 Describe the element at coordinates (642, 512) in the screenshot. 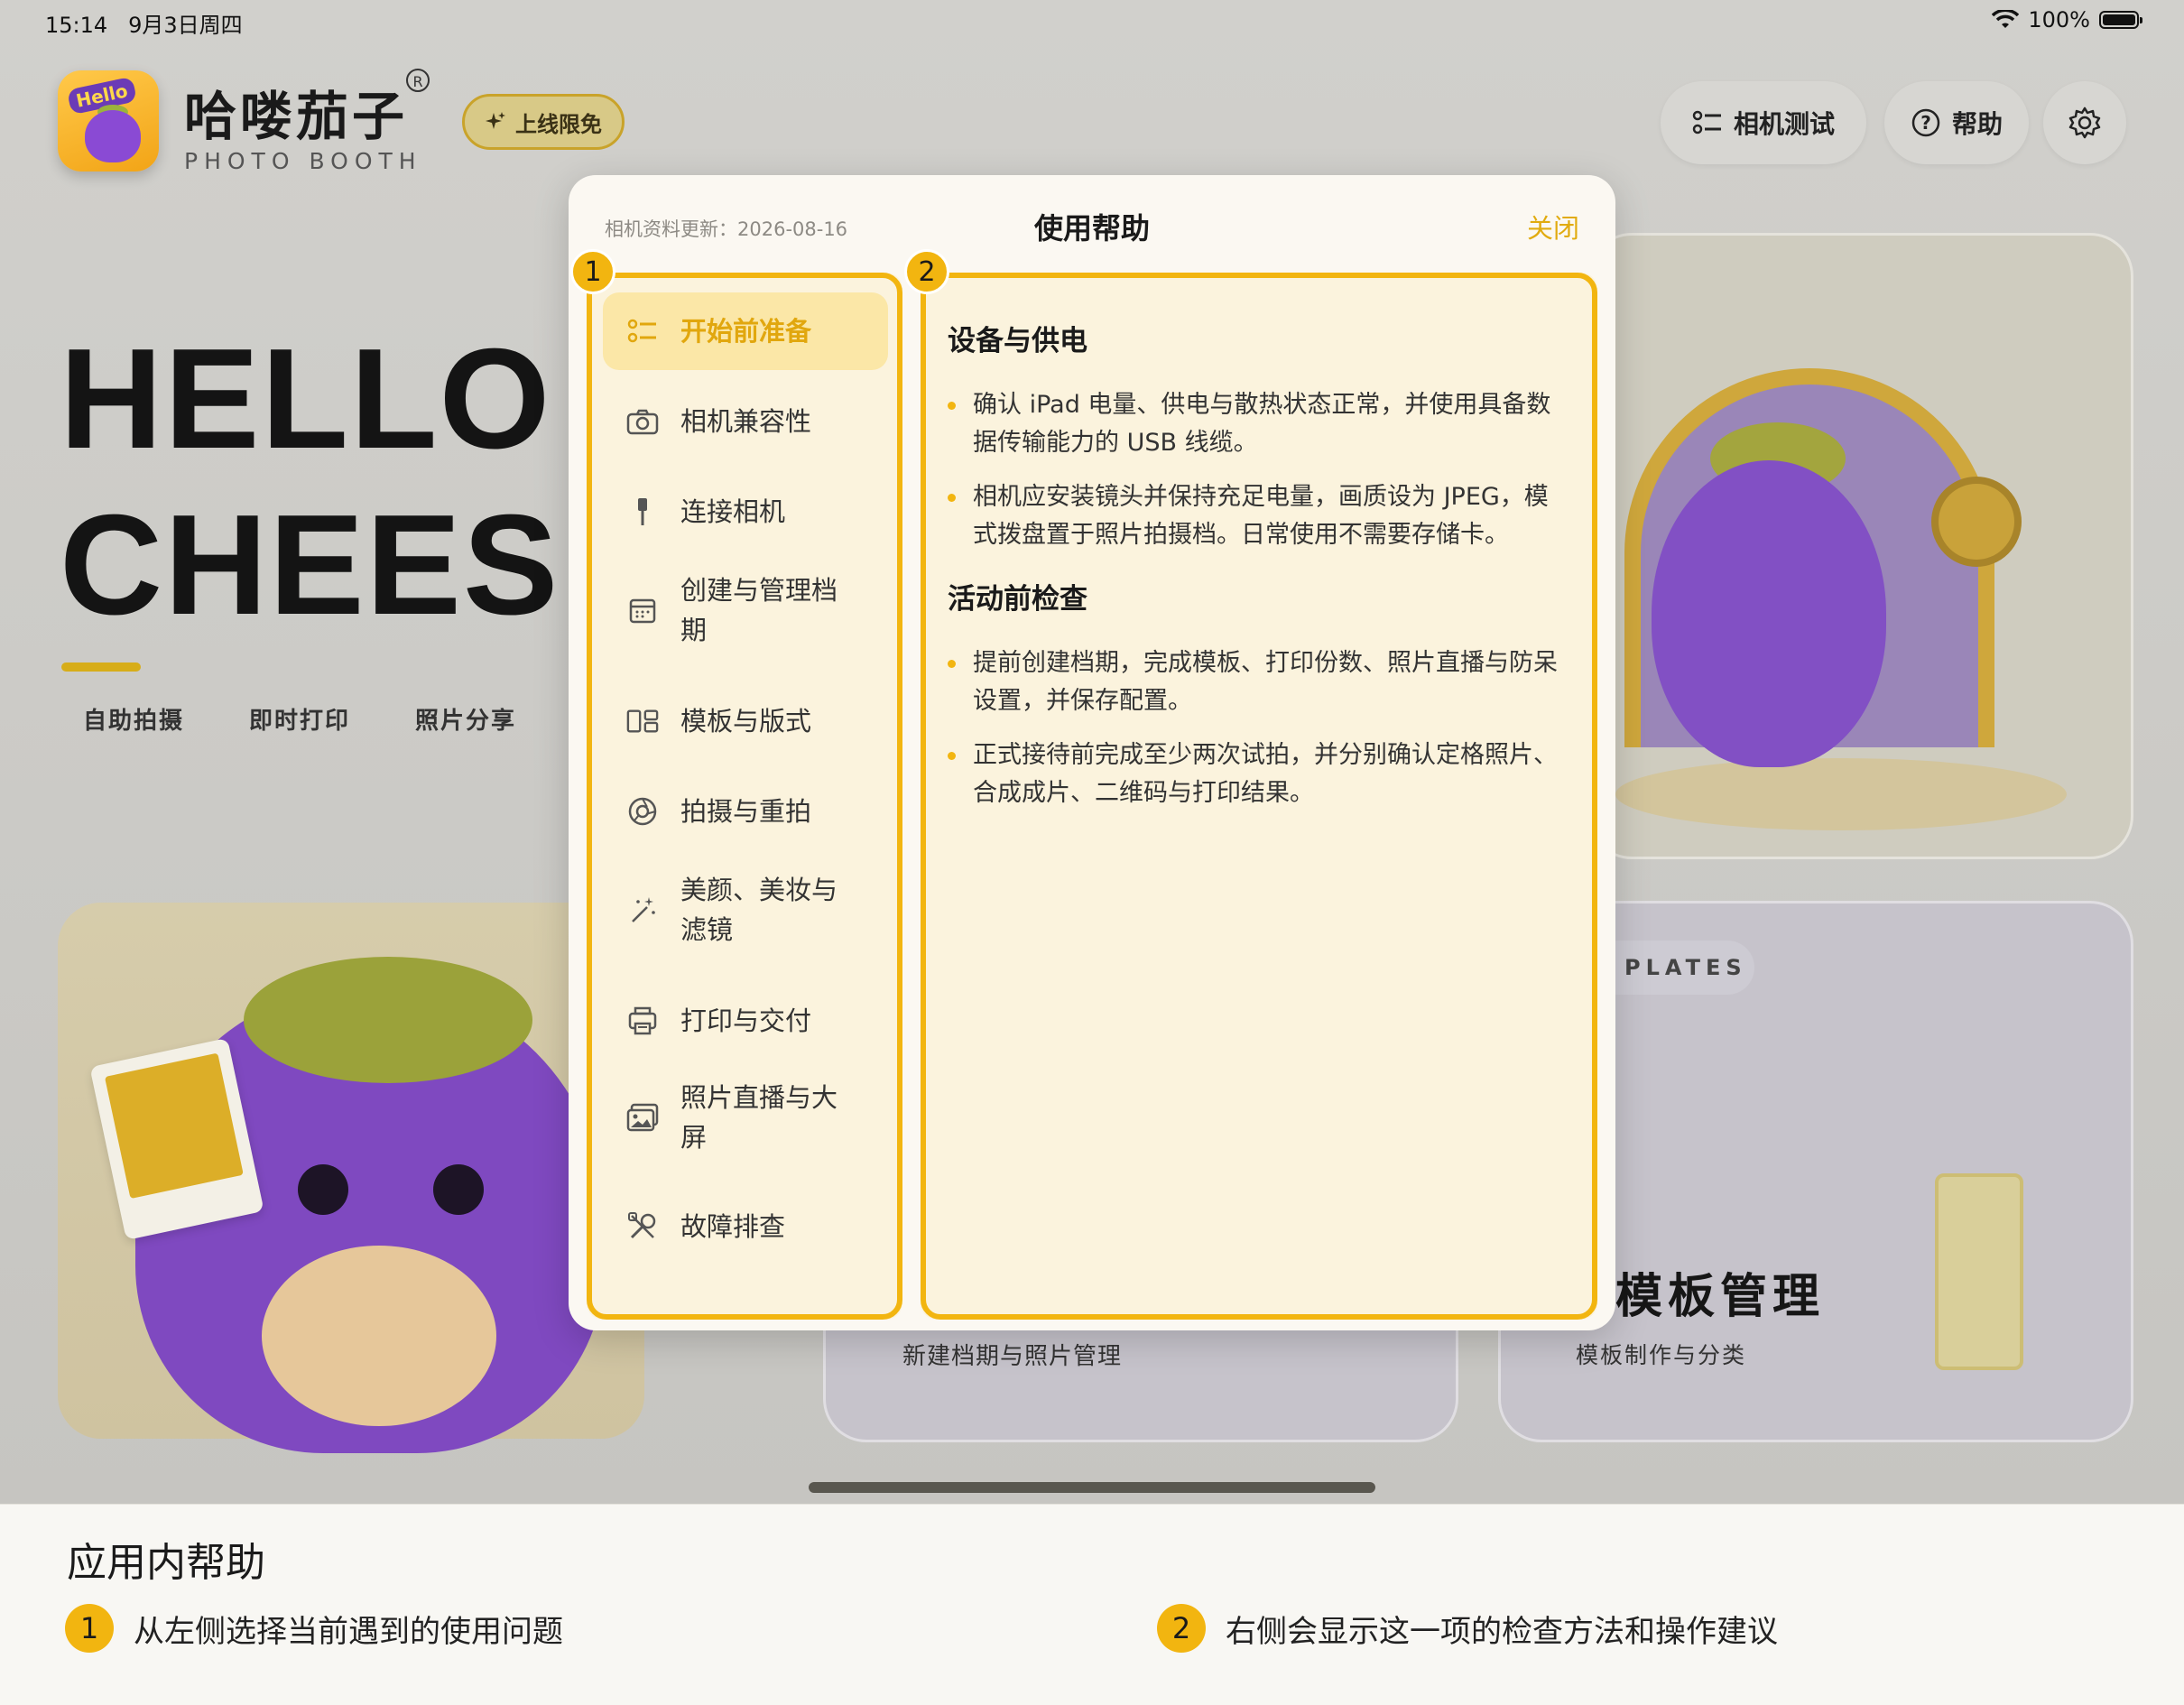

I see `usb-cable-icon` at that location.